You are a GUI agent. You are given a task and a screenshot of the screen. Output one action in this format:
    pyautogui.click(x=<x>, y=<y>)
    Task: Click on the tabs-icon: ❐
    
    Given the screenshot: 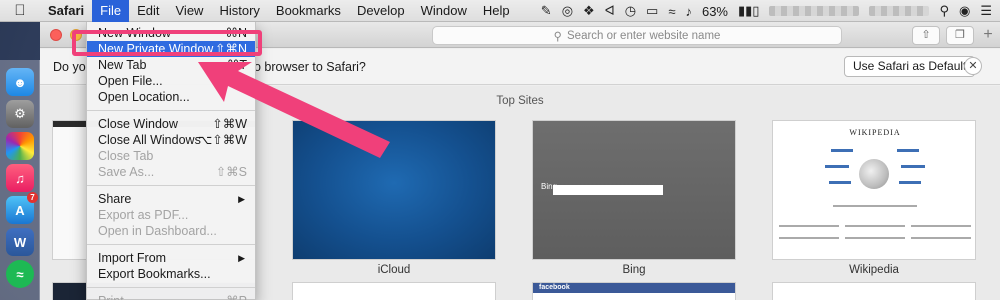 What is the action you would take?
    pyautogui.click(x=960, y=35)
    